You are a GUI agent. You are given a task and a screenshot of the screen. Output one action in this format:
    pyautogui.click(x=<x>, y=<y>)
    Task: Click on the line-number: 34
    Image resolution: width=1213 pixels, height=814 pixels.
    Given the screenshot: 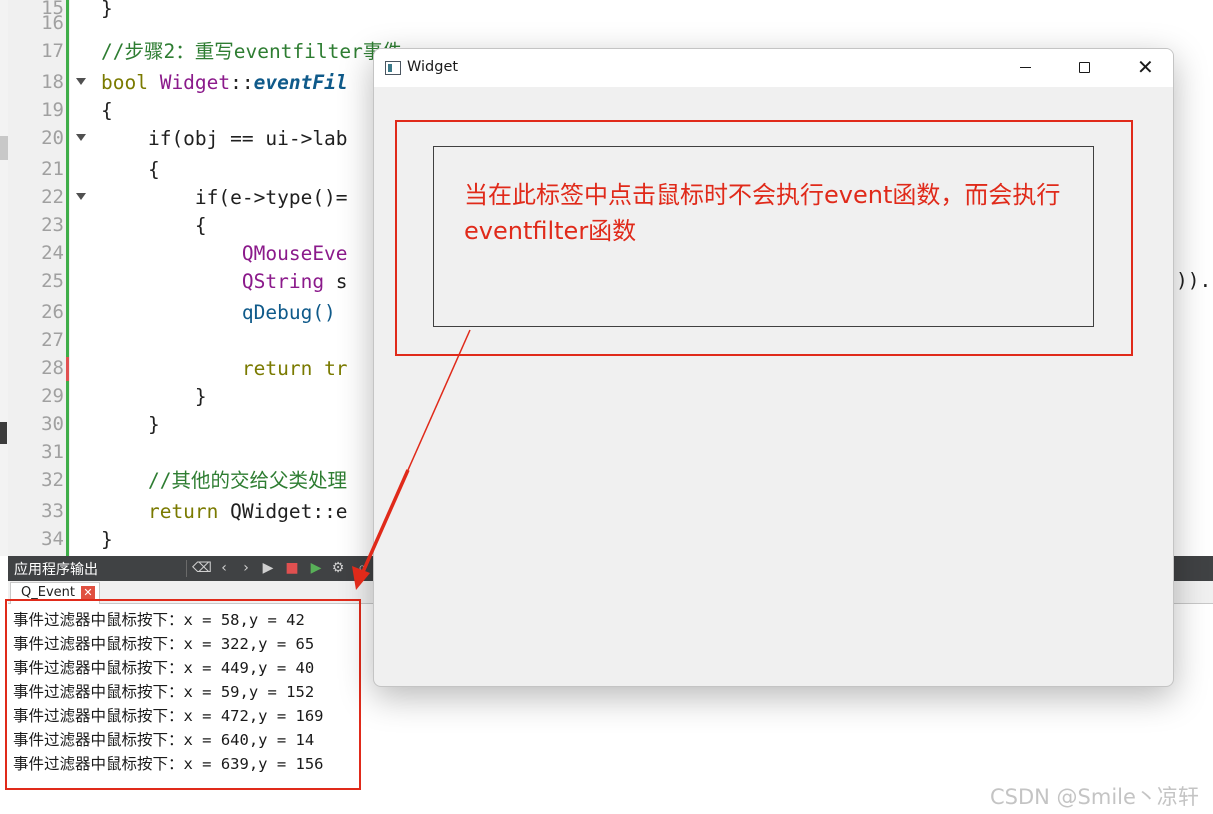 What is the action you would take?
    pyautogui.click(x=52, y=539)
    